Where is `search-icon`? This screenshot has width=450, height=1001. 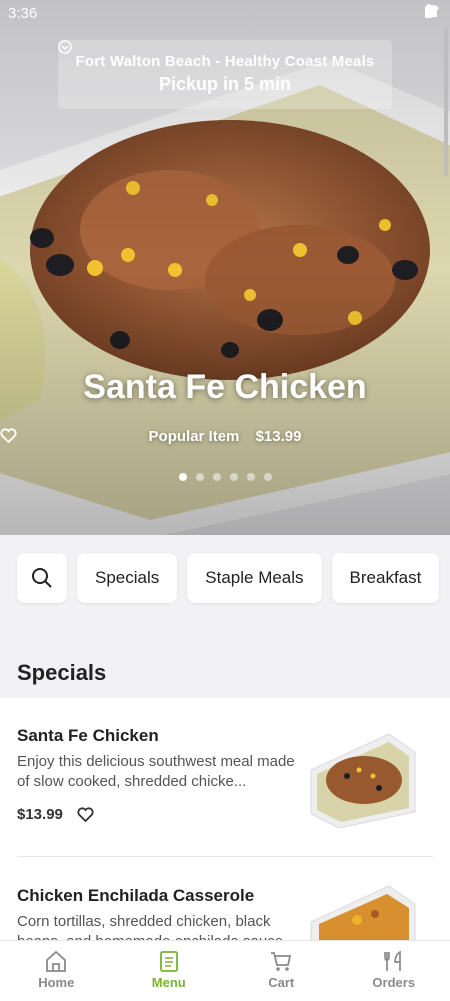 search-icon is located at coordinates (42, 578).